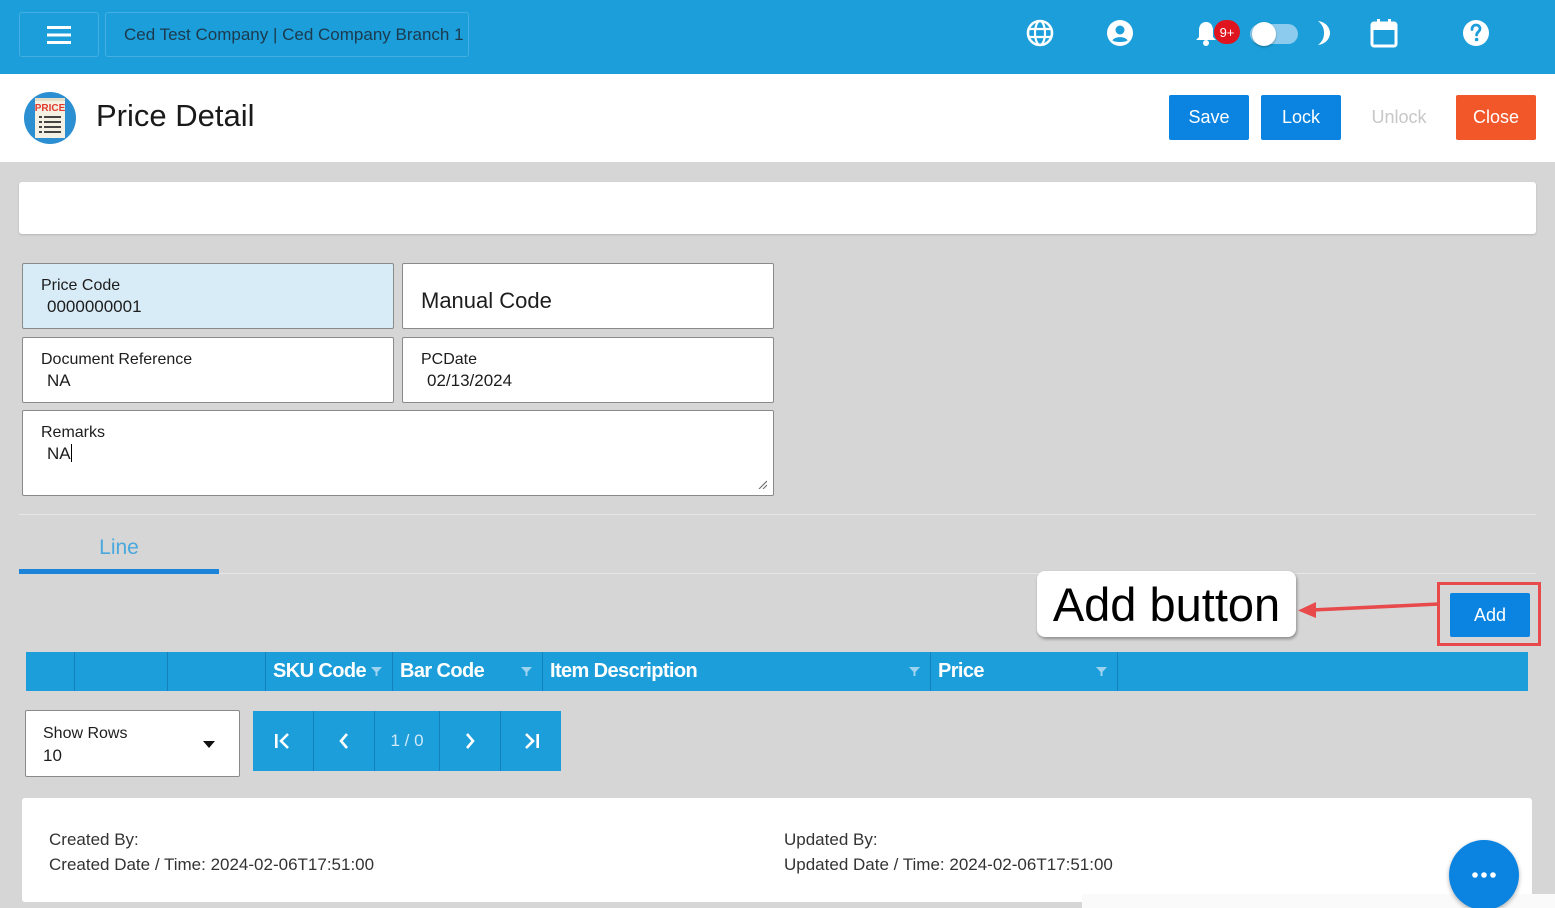  What do you see at coordinates (1399, 117) in the screenshot?
I see `unlock-button: Unlock` at bounding box center [1399, 117].